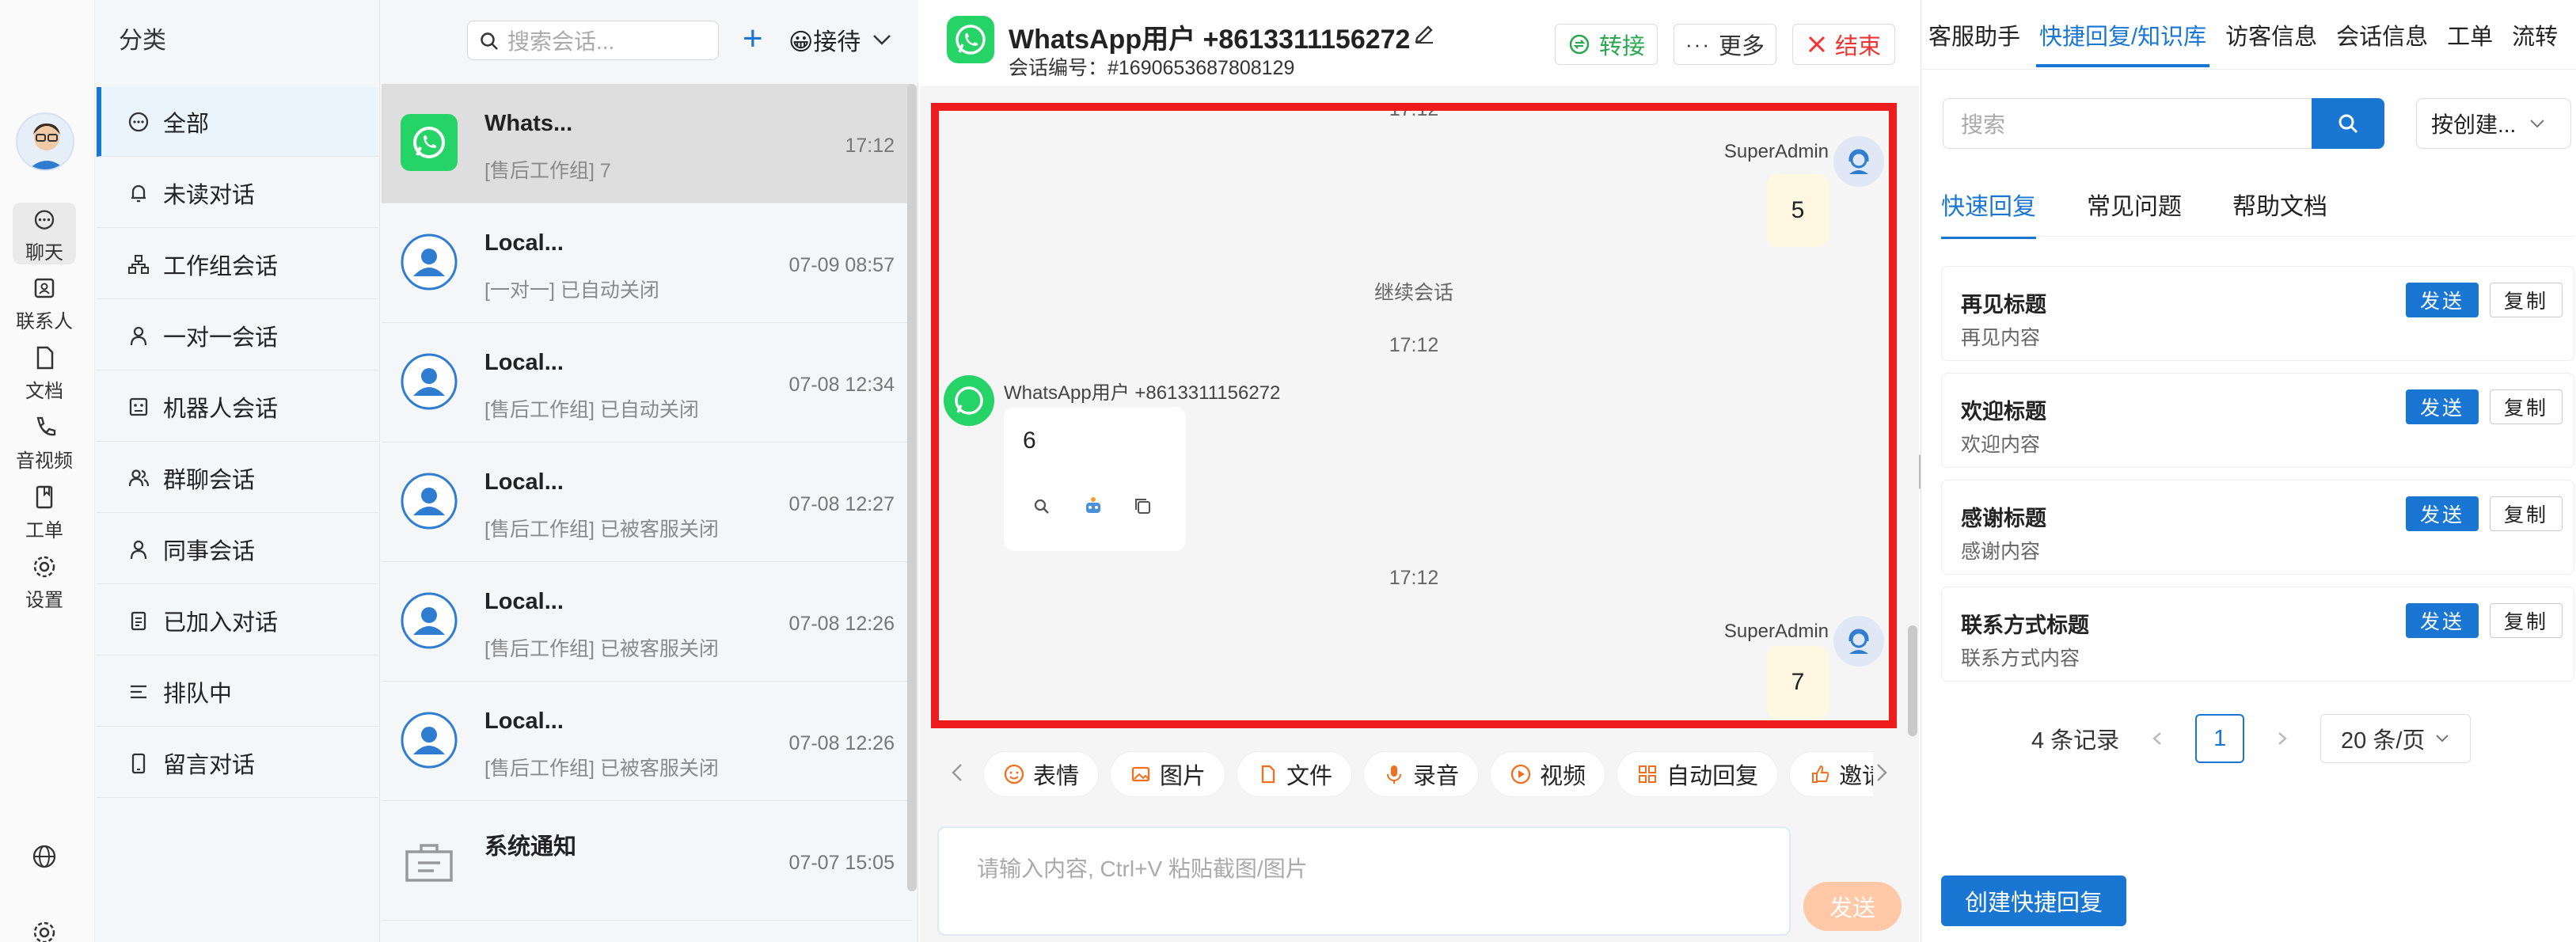  I want to click on assistant-tab: 流转, so click(2535, 34).